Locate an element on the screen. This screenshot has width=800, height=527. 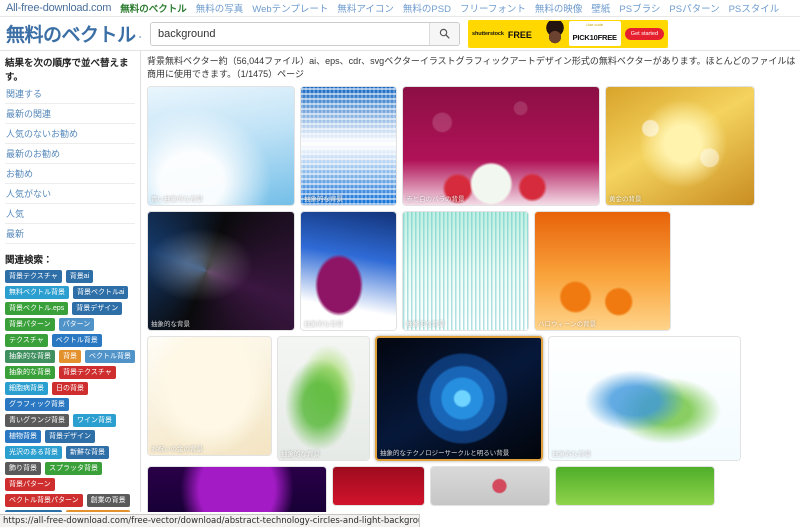
ad-promo-code: PICK10FREE is located at coordinates (594, 37).